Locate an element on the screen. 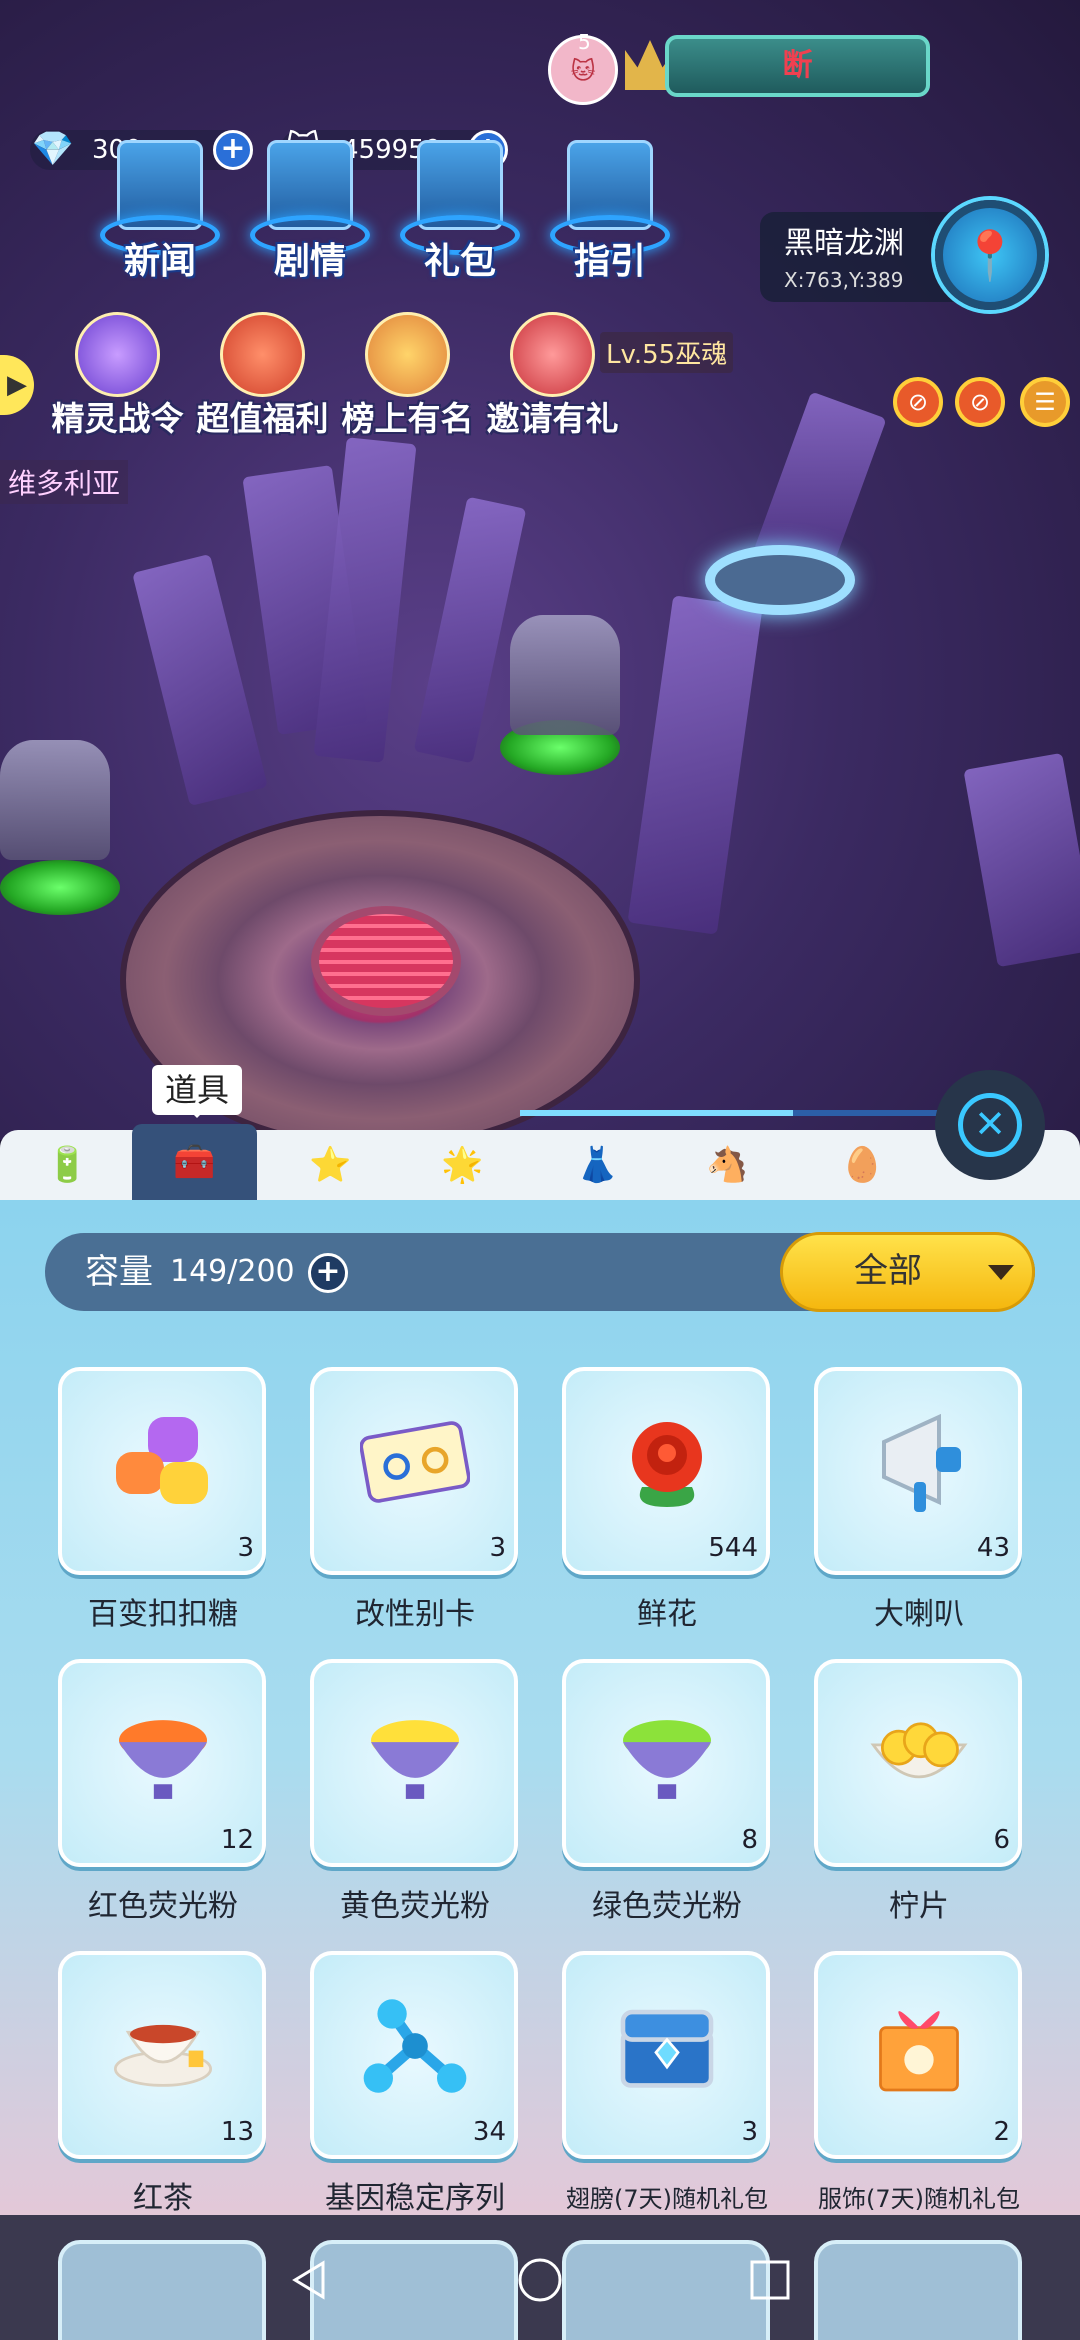 Image resolution: width=1080 pixels, height=2340 pixels. inventory-item: 13 红茶 is located at coordinates (163, 2083).